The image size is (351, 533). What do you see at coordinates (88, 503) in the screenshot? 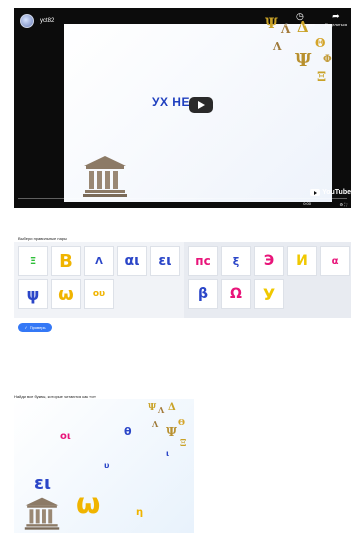
I see `letter-option: ω` at bounding box center [88, 503].